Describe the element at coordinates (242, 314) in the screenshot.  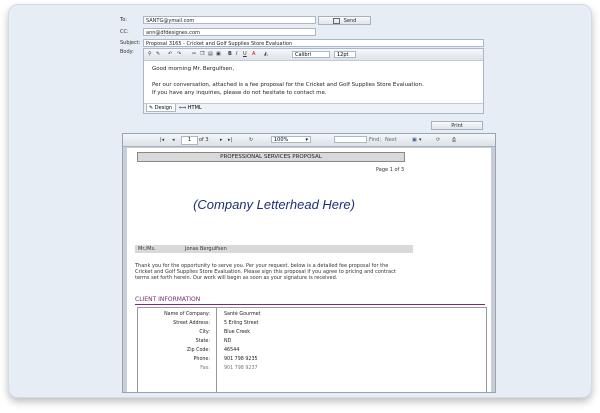
I see `client-value: Santé Gourmet` at that location.